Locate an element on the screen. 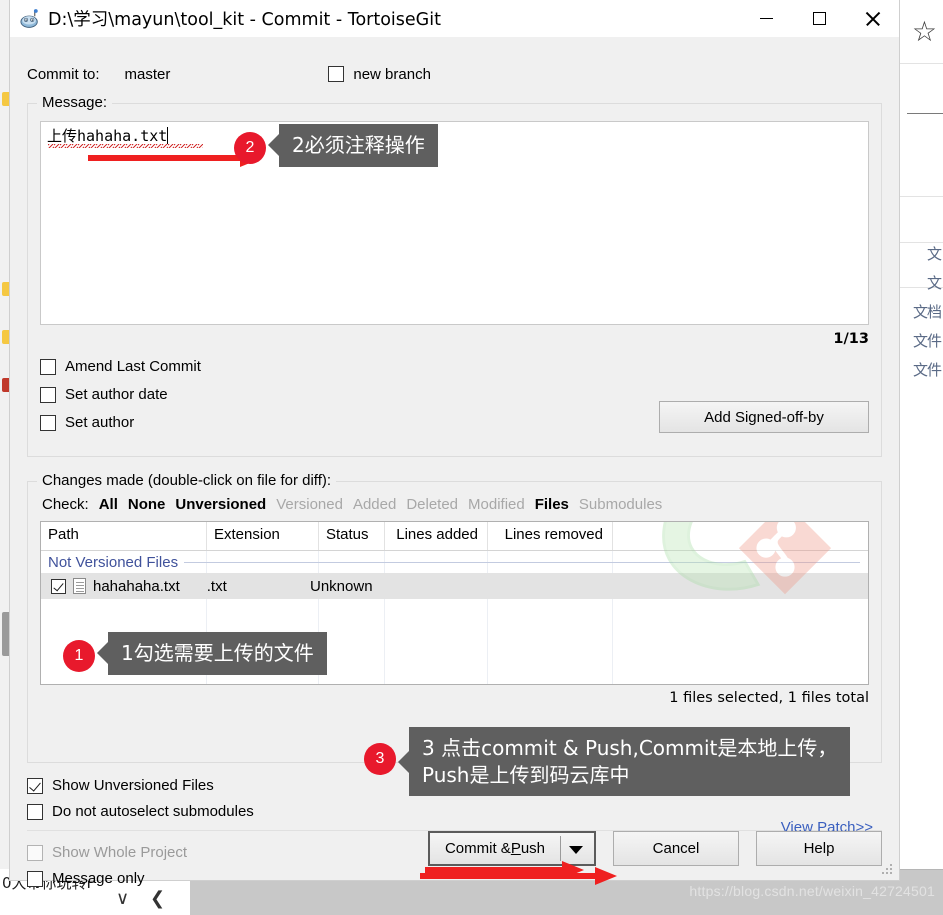 This screenshot has height=915, width=943. file-group-divider is located at coordinates (522, 562).